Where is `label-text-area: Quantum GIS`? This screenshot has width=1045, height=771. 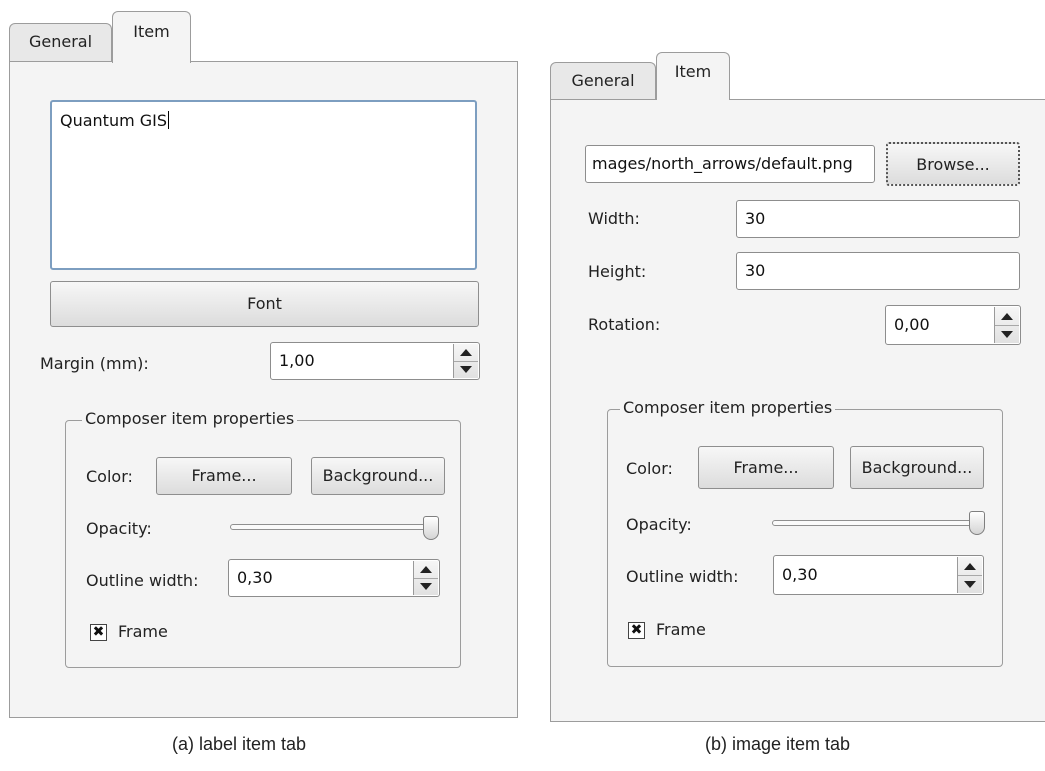 label-text-area: Quantum GIS is located at coordinates (263, 185).